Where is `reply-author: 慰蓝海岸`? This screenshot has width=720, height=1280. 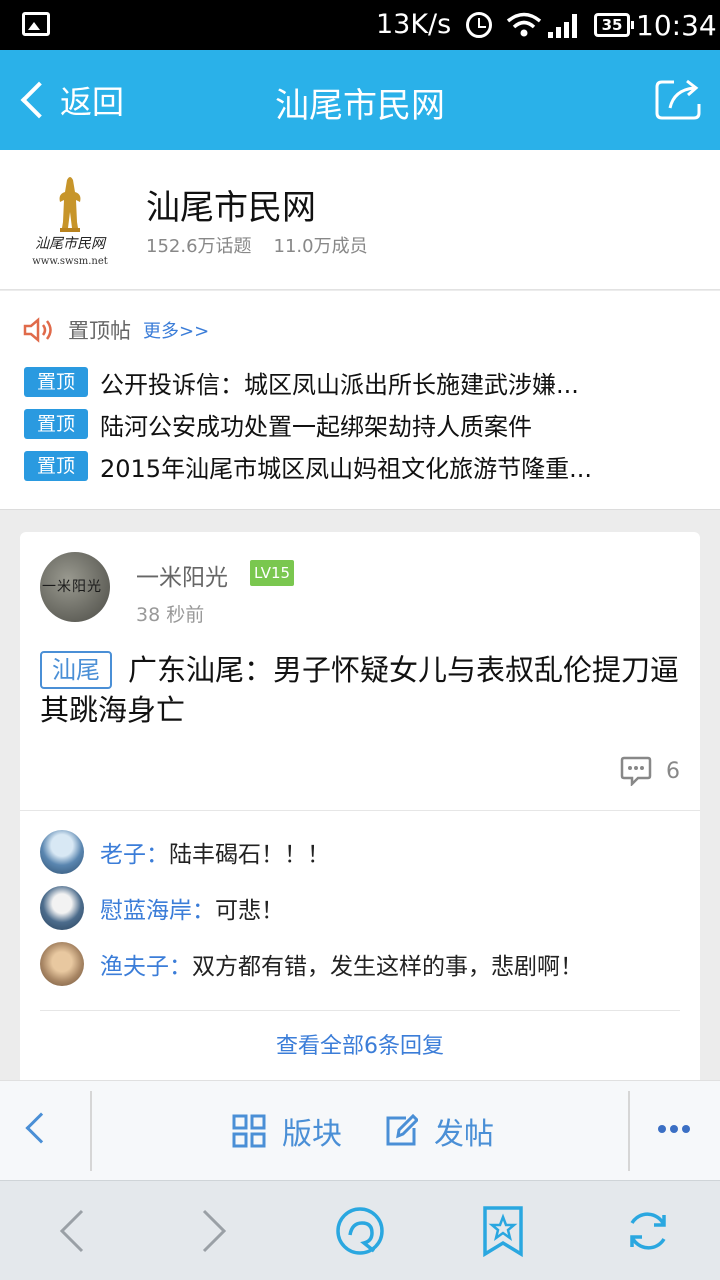
reply-author: 慰蓝海岸 is located at coordinates (146, 908).